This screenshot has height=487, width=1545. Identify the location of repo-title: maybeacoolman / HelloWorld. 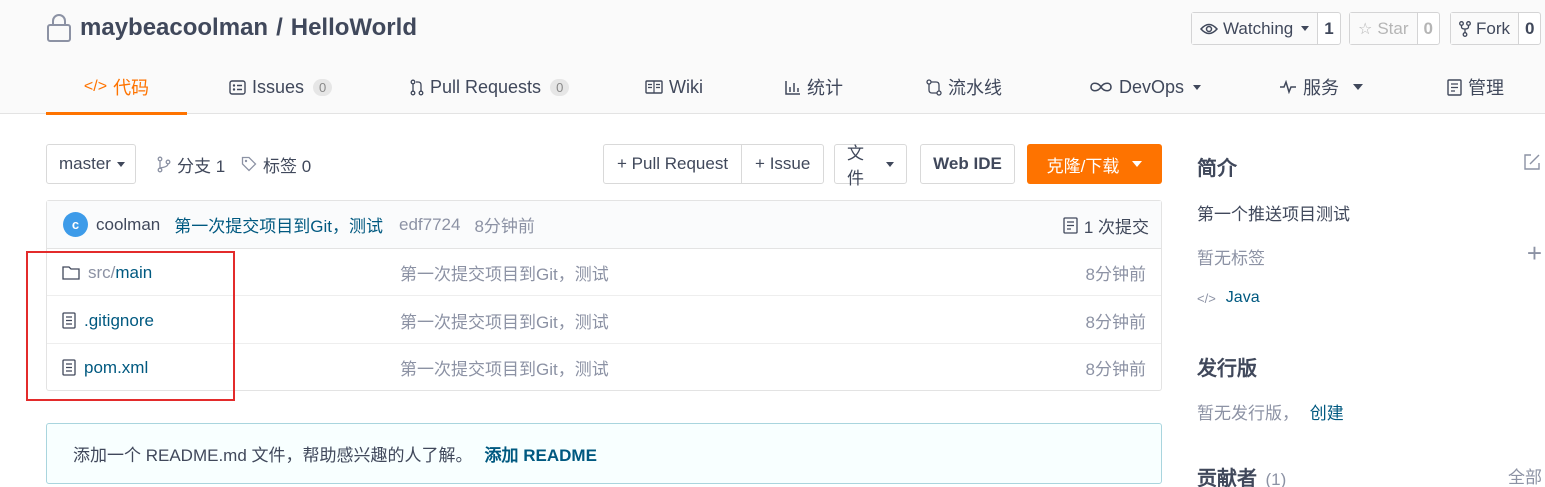
(231, 28).